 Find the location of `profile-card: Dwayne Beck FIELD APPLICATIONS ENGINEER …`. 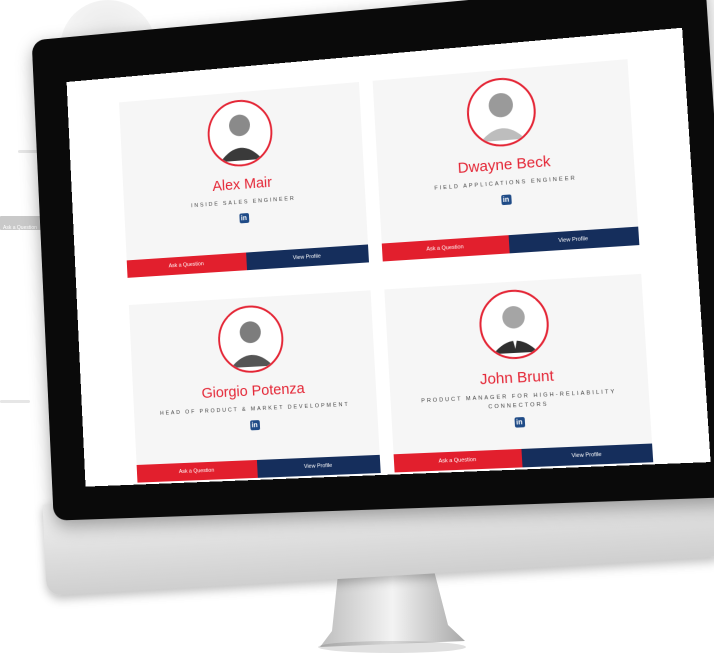

profile-card: Dwayne Beck FIELD APPLICATIONS ENGINEER … is located at coordinates (506, 160).